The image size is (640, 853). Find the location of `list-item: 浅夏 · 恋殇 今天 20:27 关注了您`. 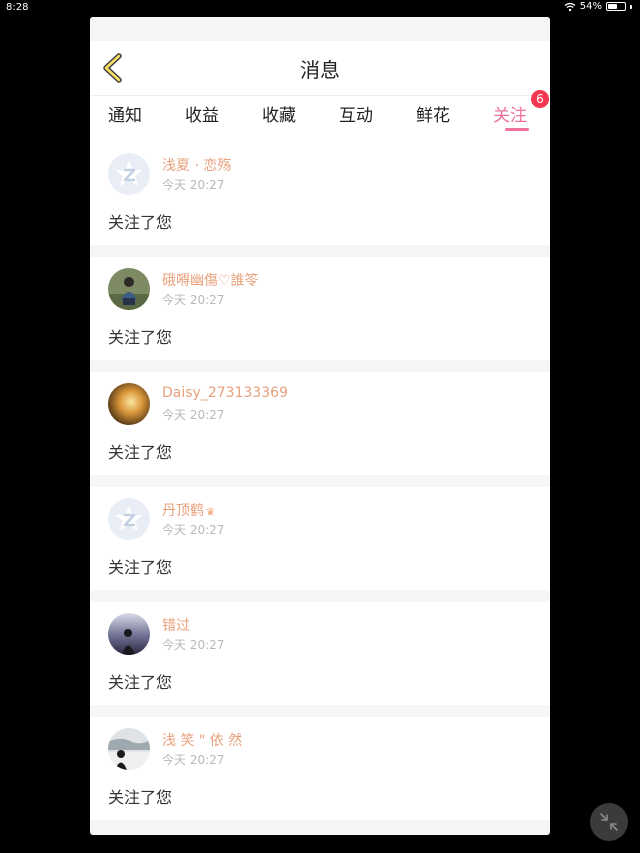

list-item: 浅夏 · 恋殇 今天 20:27 关注了您 is located at coordinates (320, 193).